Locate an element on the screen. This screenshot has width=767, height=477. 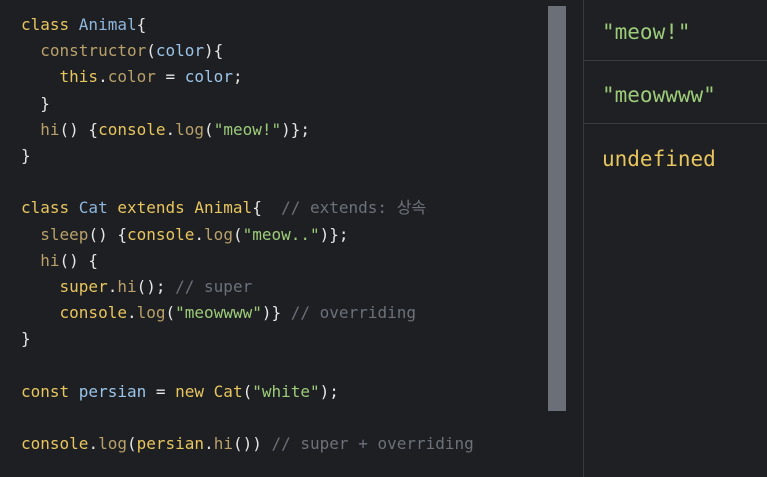
code-token: ){ is located at coordinates (214, 51).